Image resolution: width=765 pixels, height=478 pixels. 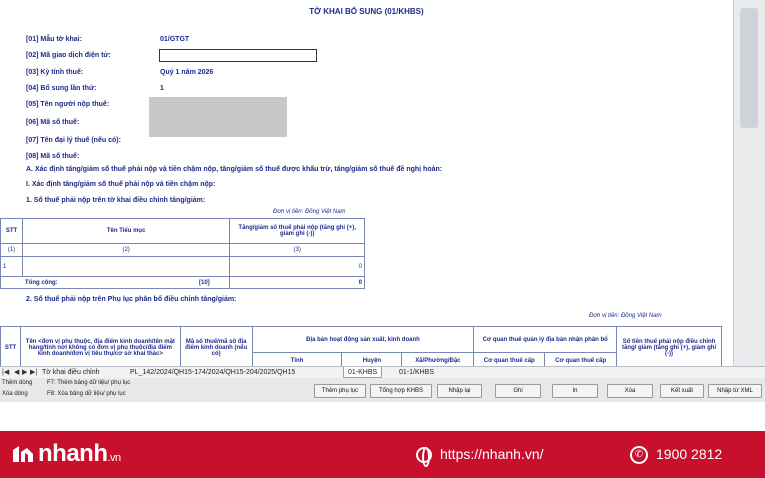 I want to click on row-tieu-muc-input, so click(x=126, y=266).